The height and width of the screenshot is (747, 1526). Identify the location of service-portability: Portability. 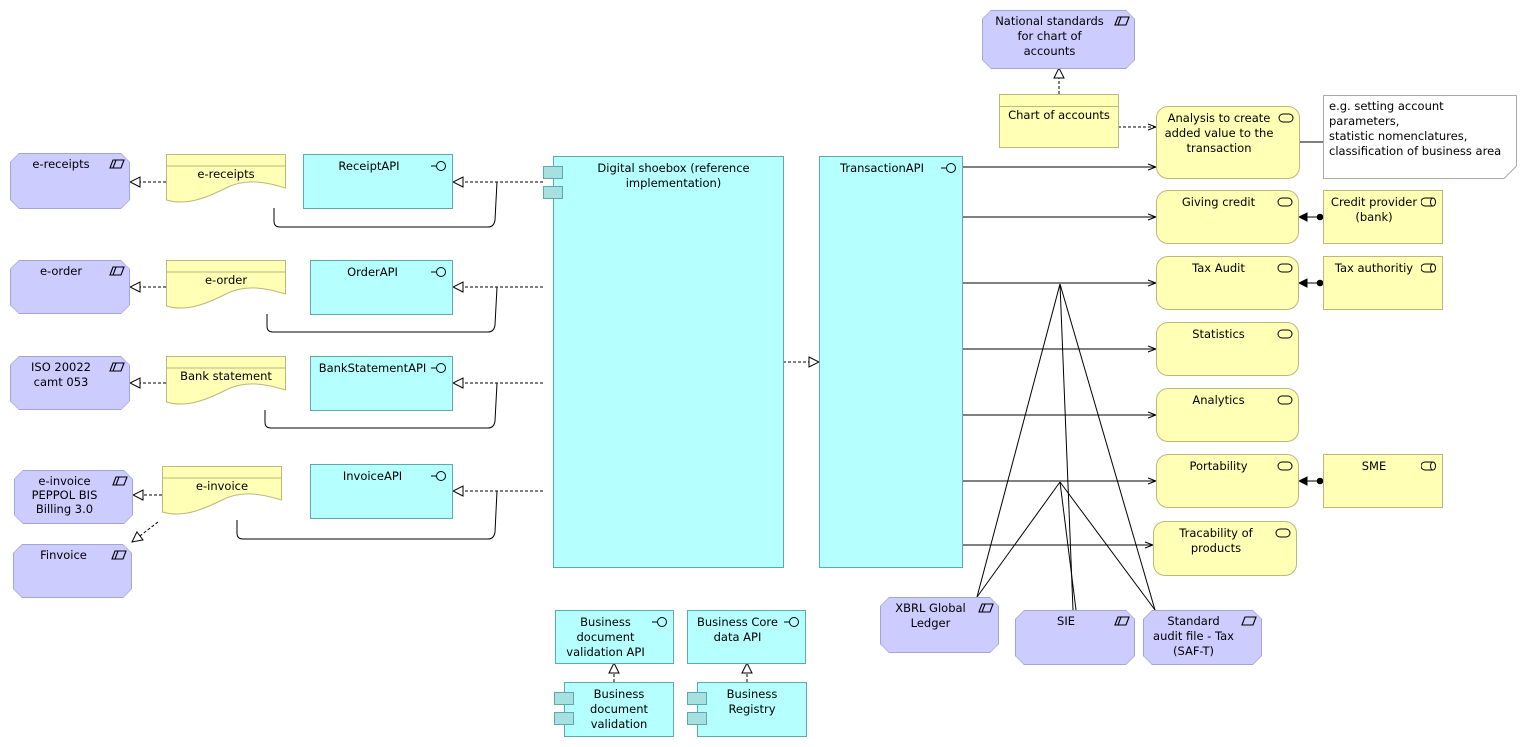
(1227, 481).